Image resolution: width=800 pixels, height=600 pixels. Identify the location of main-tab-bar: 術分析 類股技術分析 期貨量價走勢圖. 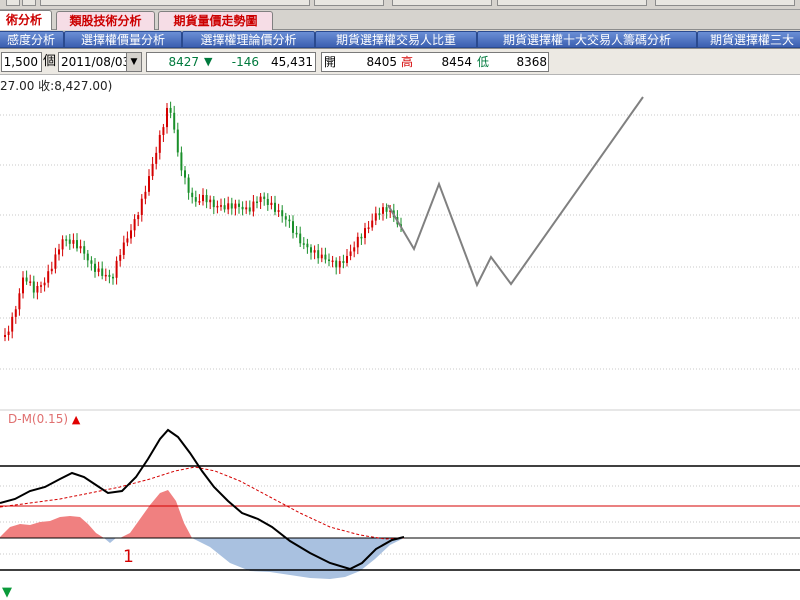
(400, 20).